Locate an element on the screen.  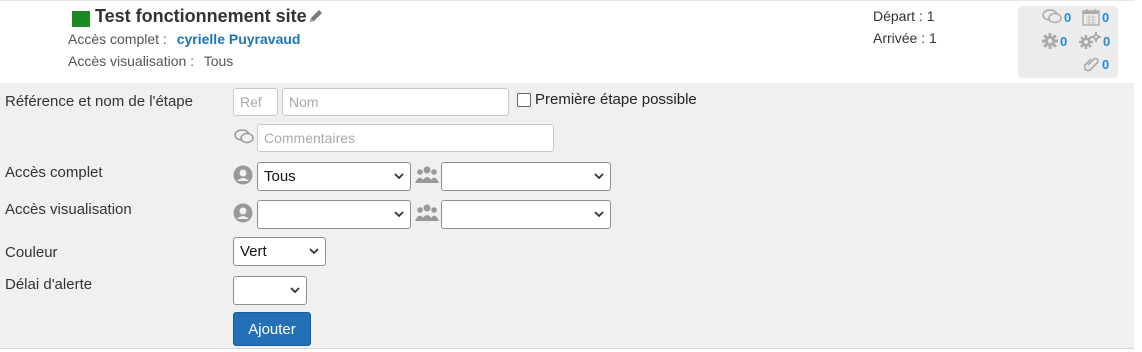
color-label: Couleur is located at coordinates (31, 252).